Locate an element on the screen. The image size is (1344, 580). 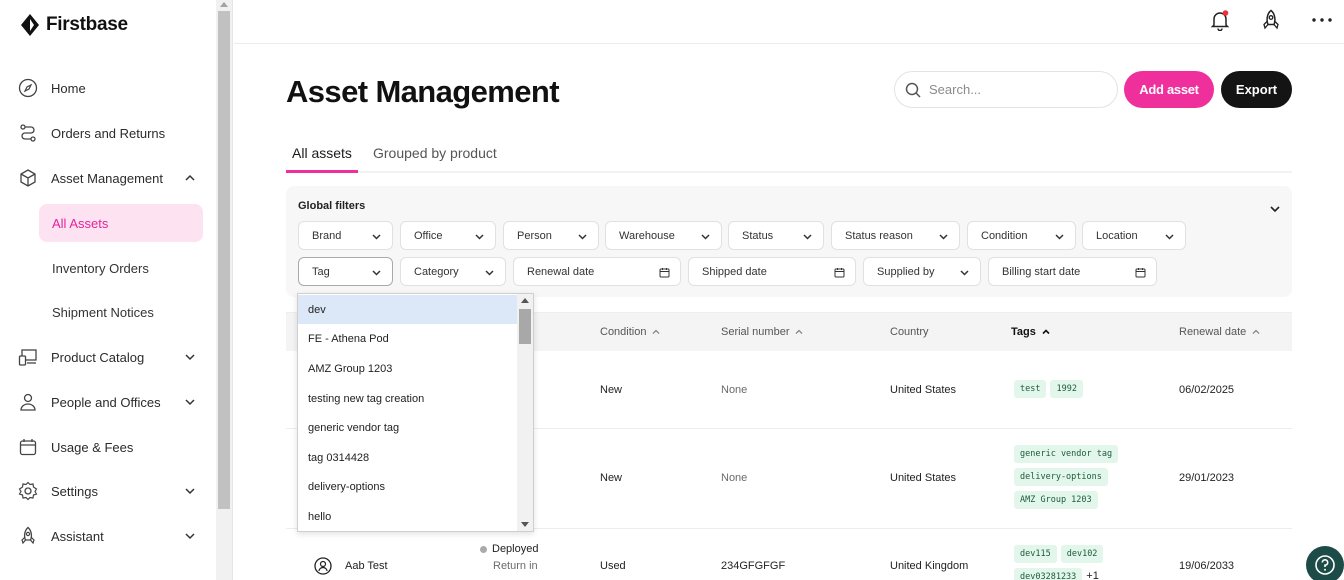
sidebar-item-product-catalog: Product Catalog is located at coordinates (110, 357).